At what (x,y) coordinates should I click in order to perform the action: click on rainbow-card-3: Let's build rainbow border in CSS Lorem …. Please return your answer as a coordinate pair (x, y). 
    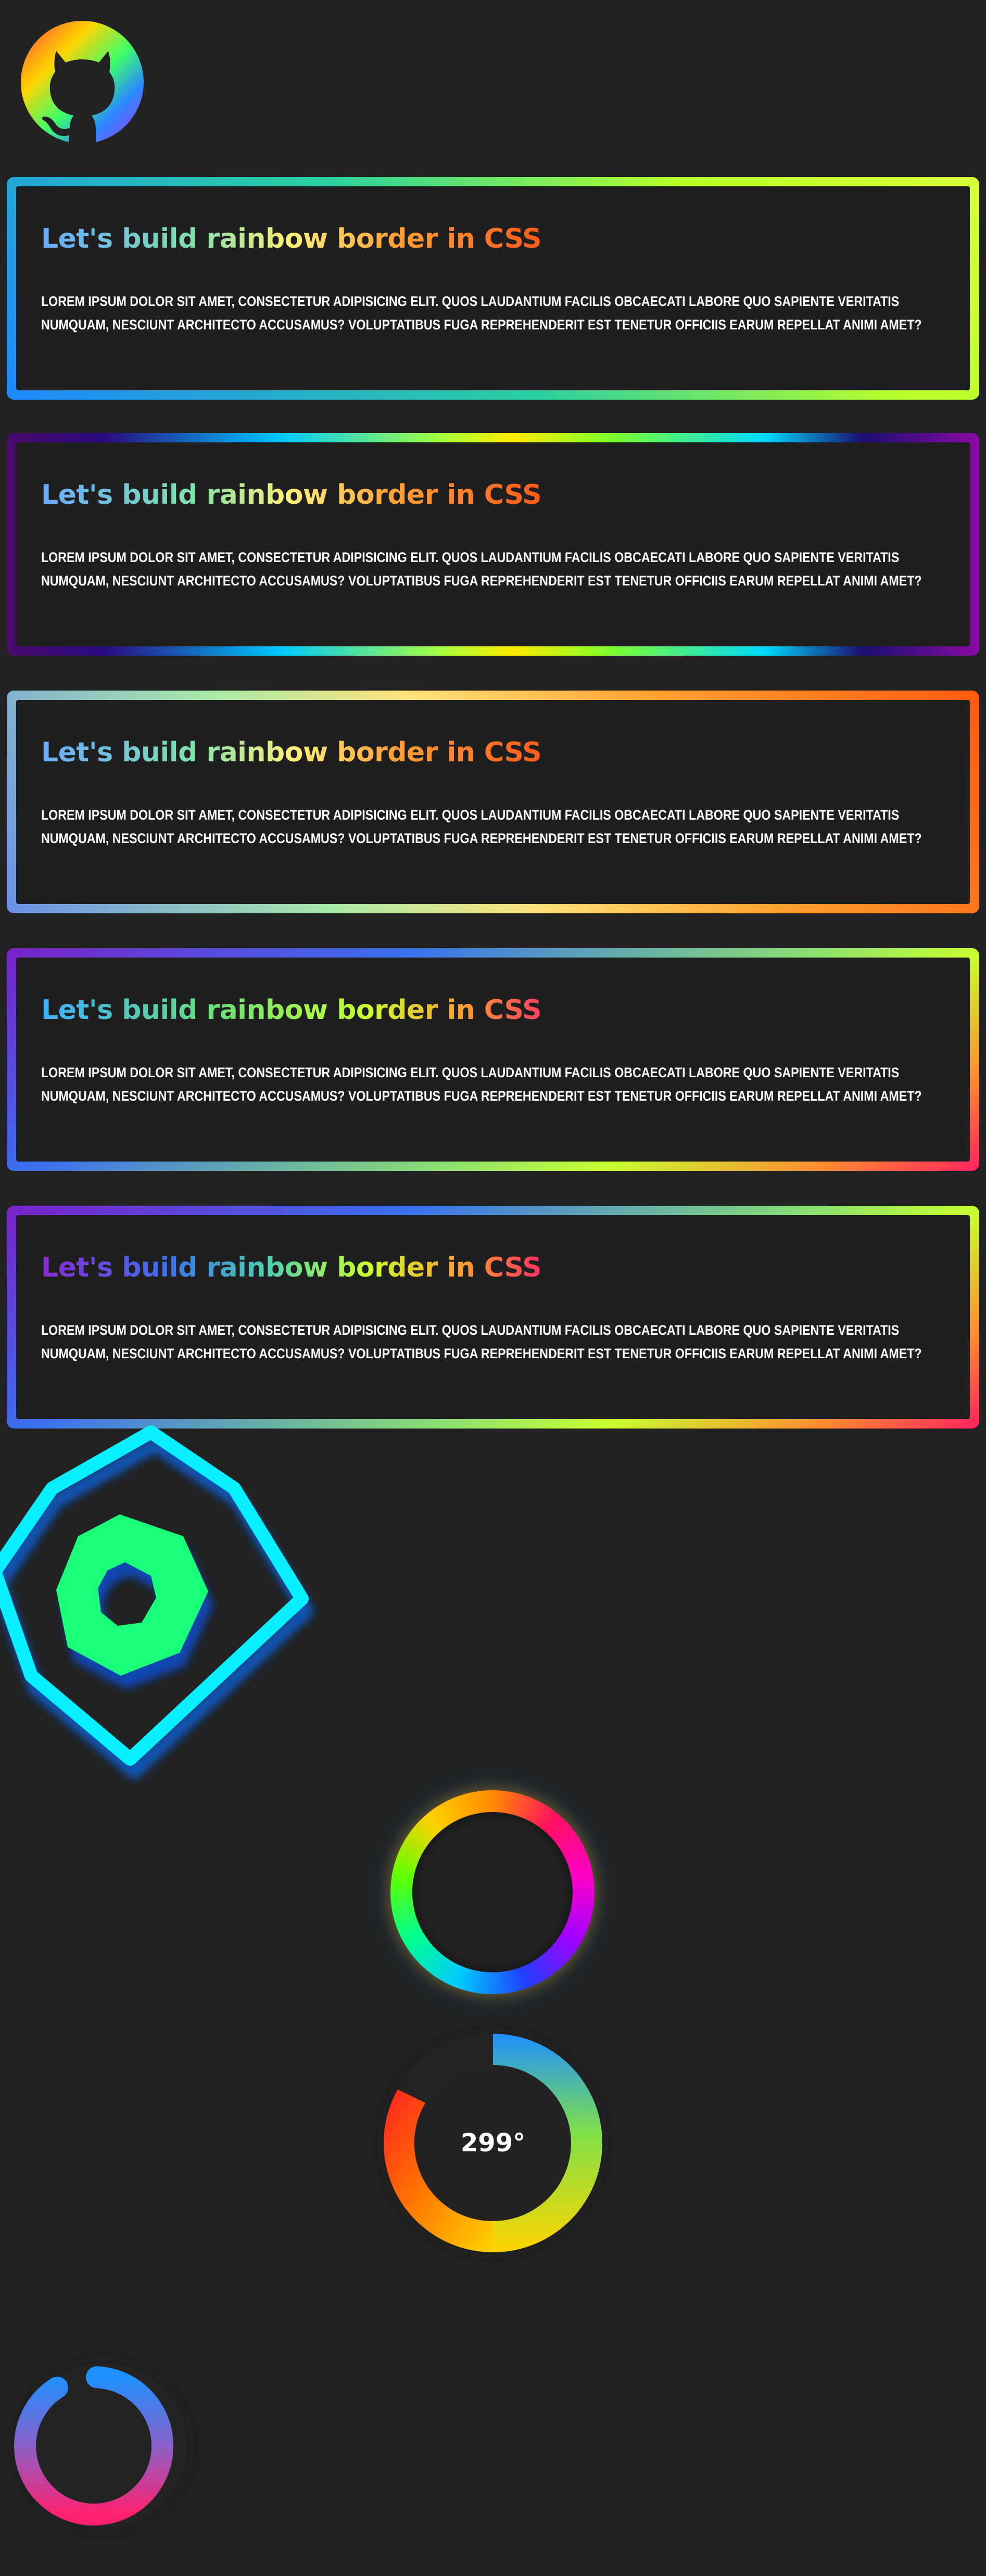
    Looking at the image, I should click on (493, 802).